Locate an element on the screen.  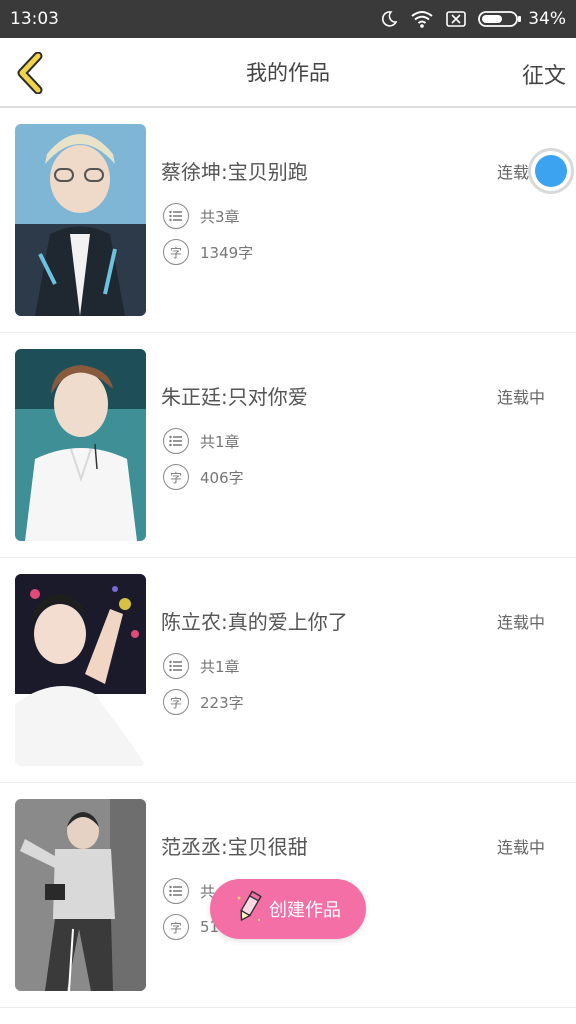
word-count: 字 1349字 is located at coordinates (208, 252).